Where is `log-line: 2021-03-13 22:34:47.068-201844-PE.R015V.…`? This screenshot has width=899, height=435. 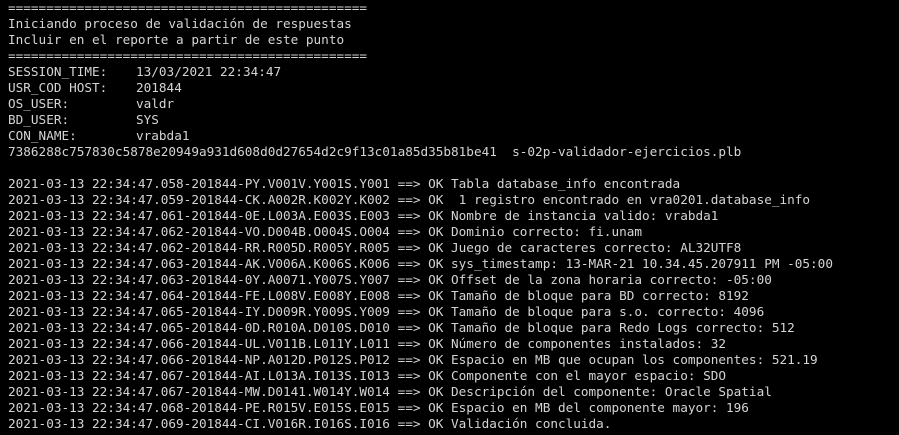 log-line: 2021-03-13 22:34:47.068-201844-PE.R015V.… is located at coordinates (378, 407).